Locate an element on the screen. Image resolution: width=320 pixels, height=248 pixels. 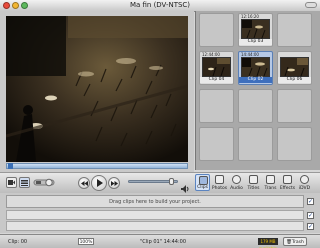
tab-transitions: Trans is located at coordinates (270, 182).